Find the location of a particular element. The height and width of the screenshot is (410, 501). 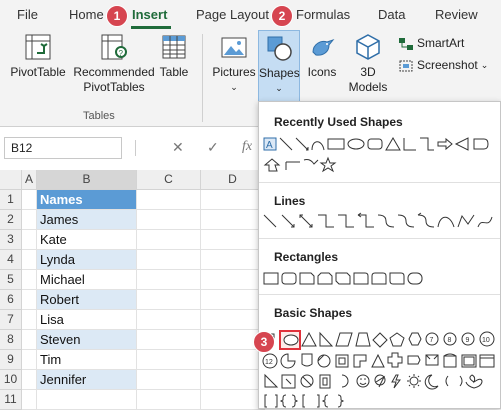

active-tab-underline is located at coordinates (151, 27).